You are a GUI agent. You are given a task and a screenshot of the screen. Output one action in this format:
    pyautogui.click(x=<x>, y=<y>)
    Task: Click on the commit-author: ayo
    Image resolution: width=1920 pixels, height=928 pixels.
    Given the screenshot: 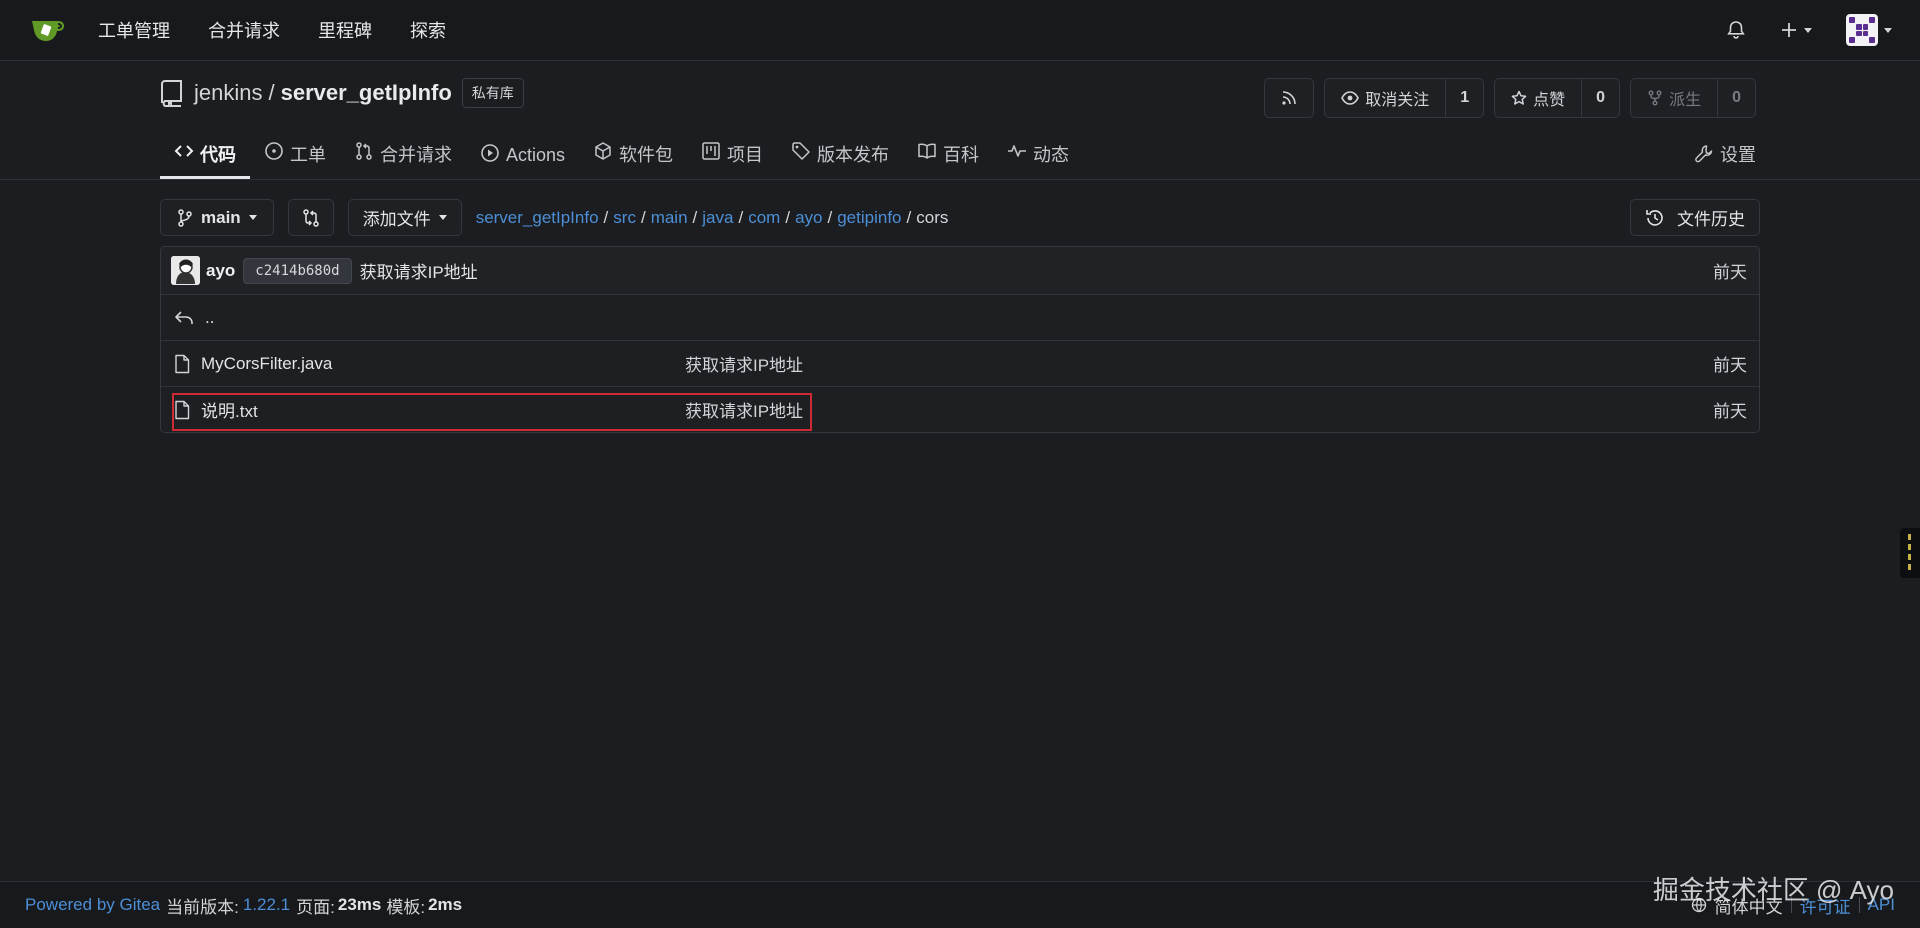 What is the action you would take?
    pyautogui.click(x=220, y=271)
    